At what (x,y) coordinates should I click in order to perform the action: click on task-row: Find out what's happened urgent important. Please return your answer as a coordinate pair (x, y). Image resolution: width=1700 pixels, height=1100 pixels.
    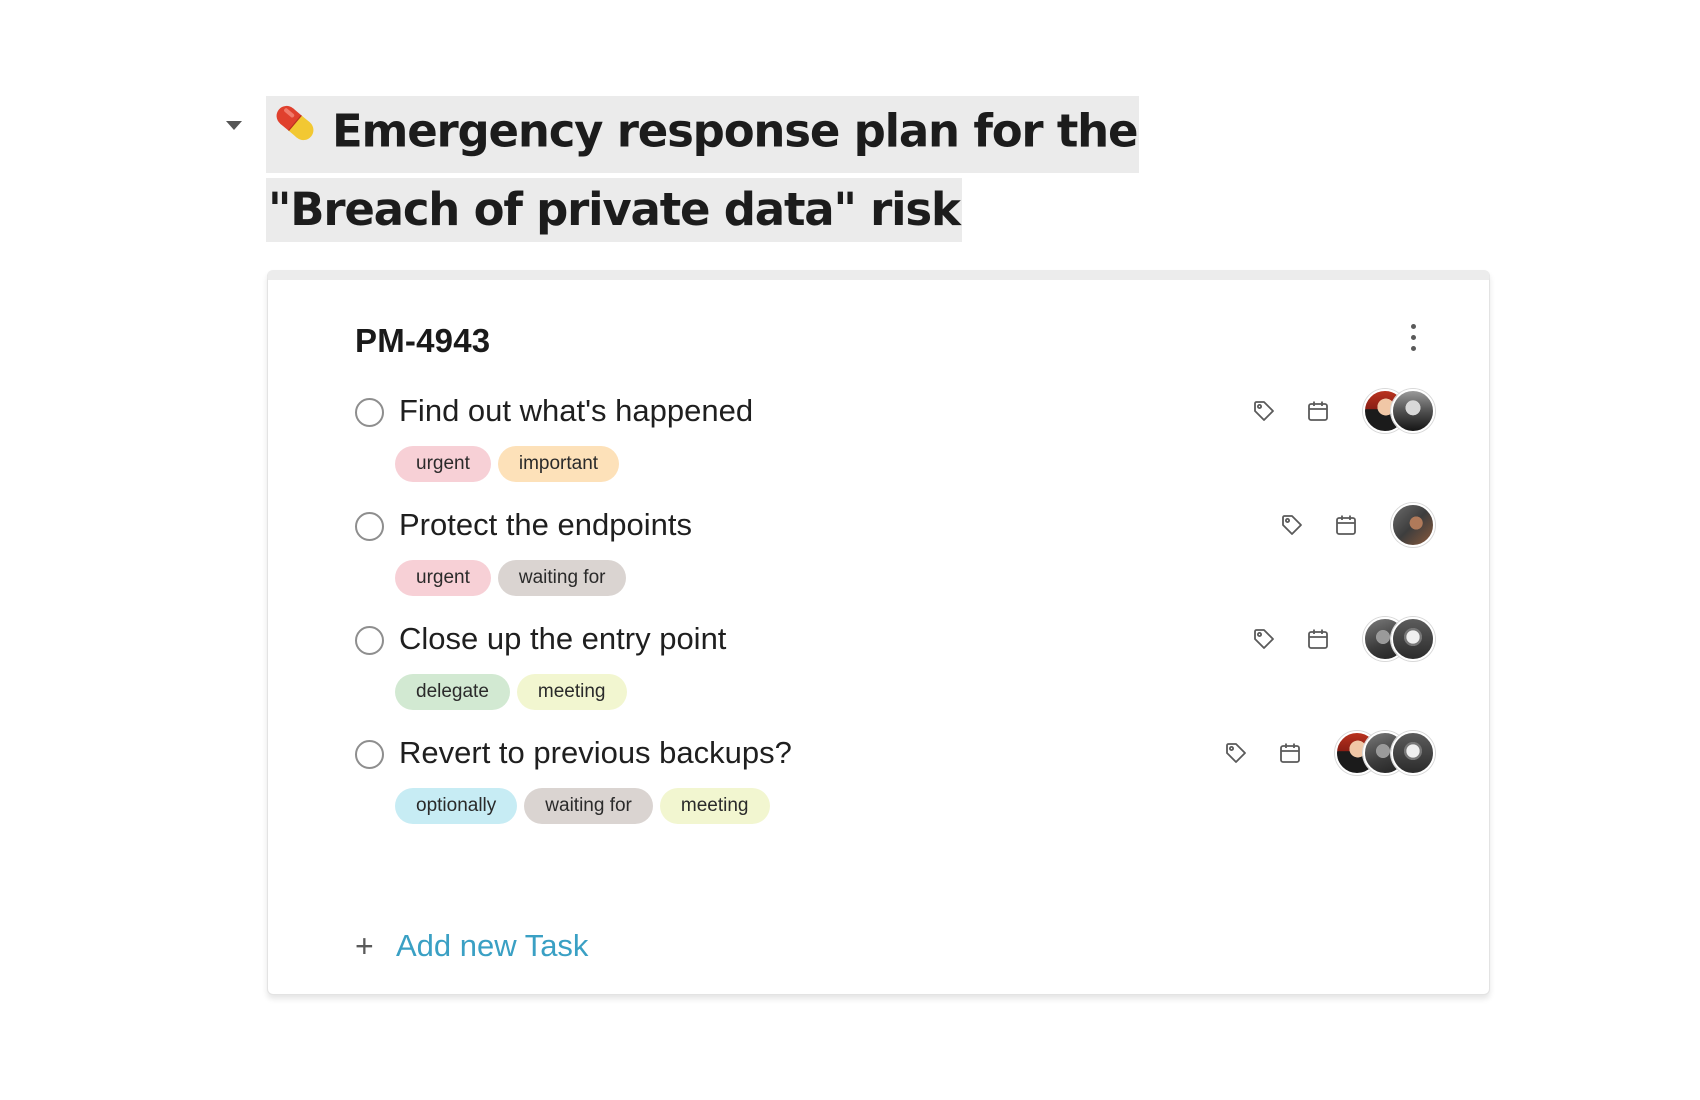
    Looking at the image, I should click on (895, 441).